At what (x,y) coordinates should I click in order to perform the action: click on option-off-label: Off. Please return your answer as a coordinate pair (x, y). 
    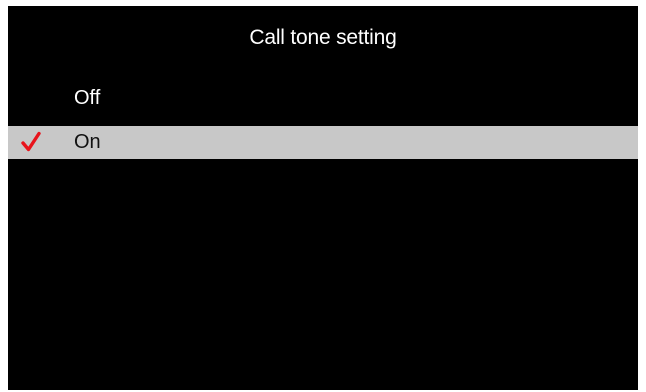
    Looking at the image, I should click on (87, 98).